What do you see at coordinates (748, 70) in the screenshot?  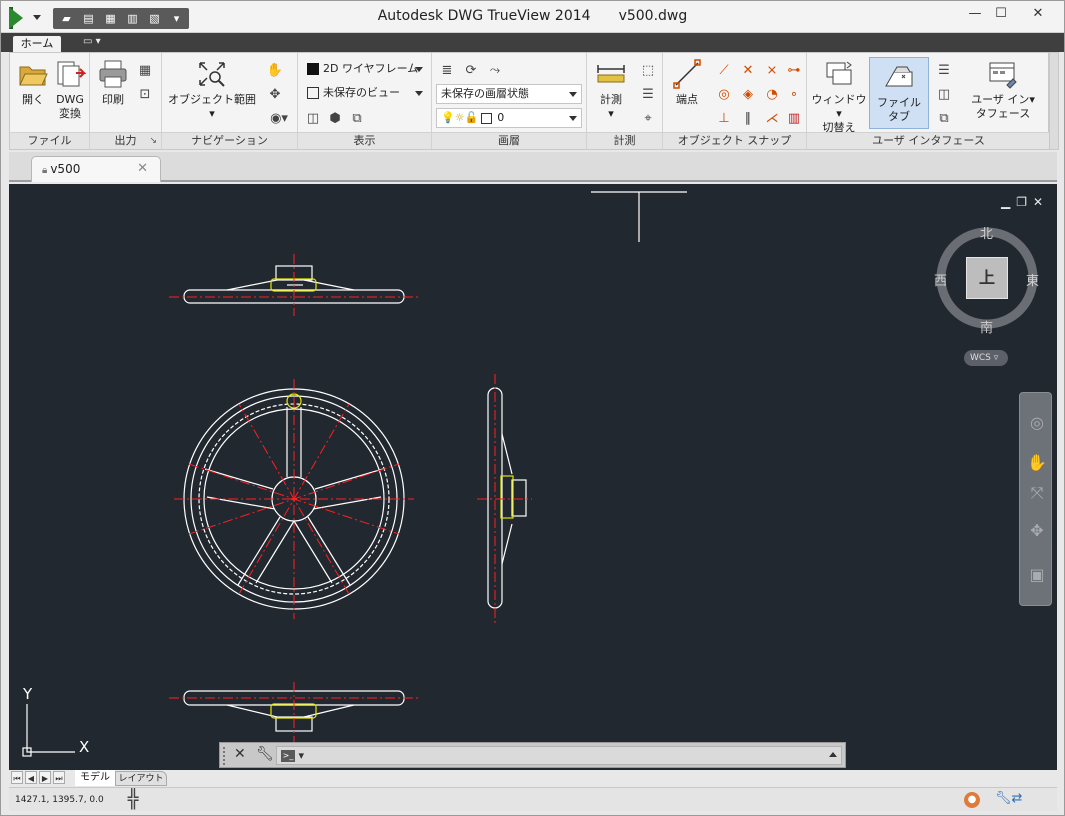 I see `intersection-snap-icon: ✕` at bounding box center [748, 70].